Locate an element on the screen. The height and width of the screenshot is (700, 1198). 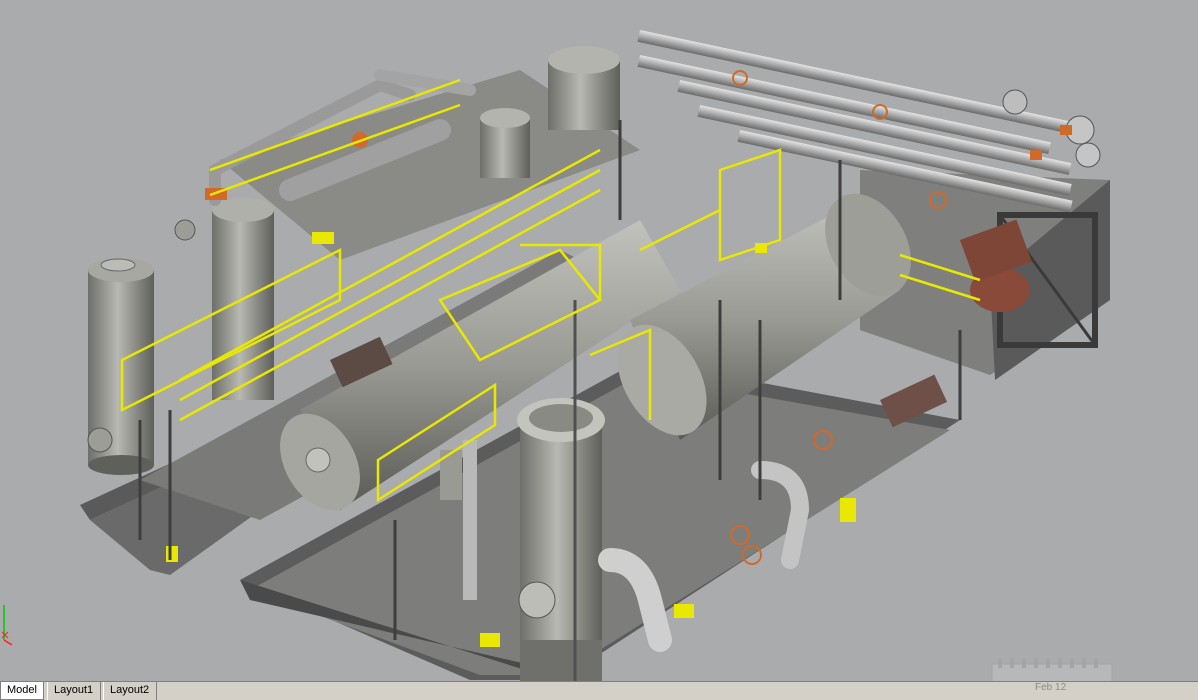
ucs-axis-icon is located at coordinates (7, 625).